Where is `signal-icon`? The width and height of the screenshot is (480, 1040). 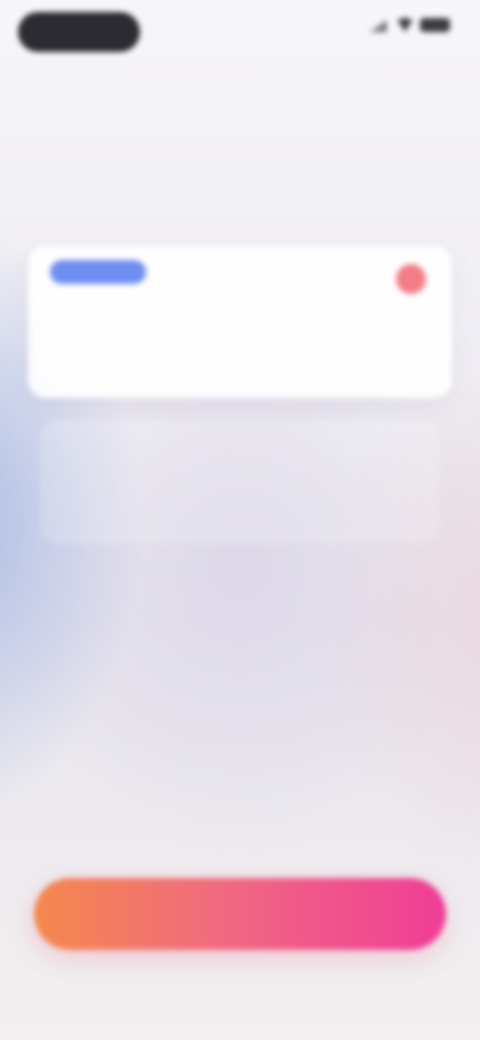
signal-icon is located at coordinates (380, 25).